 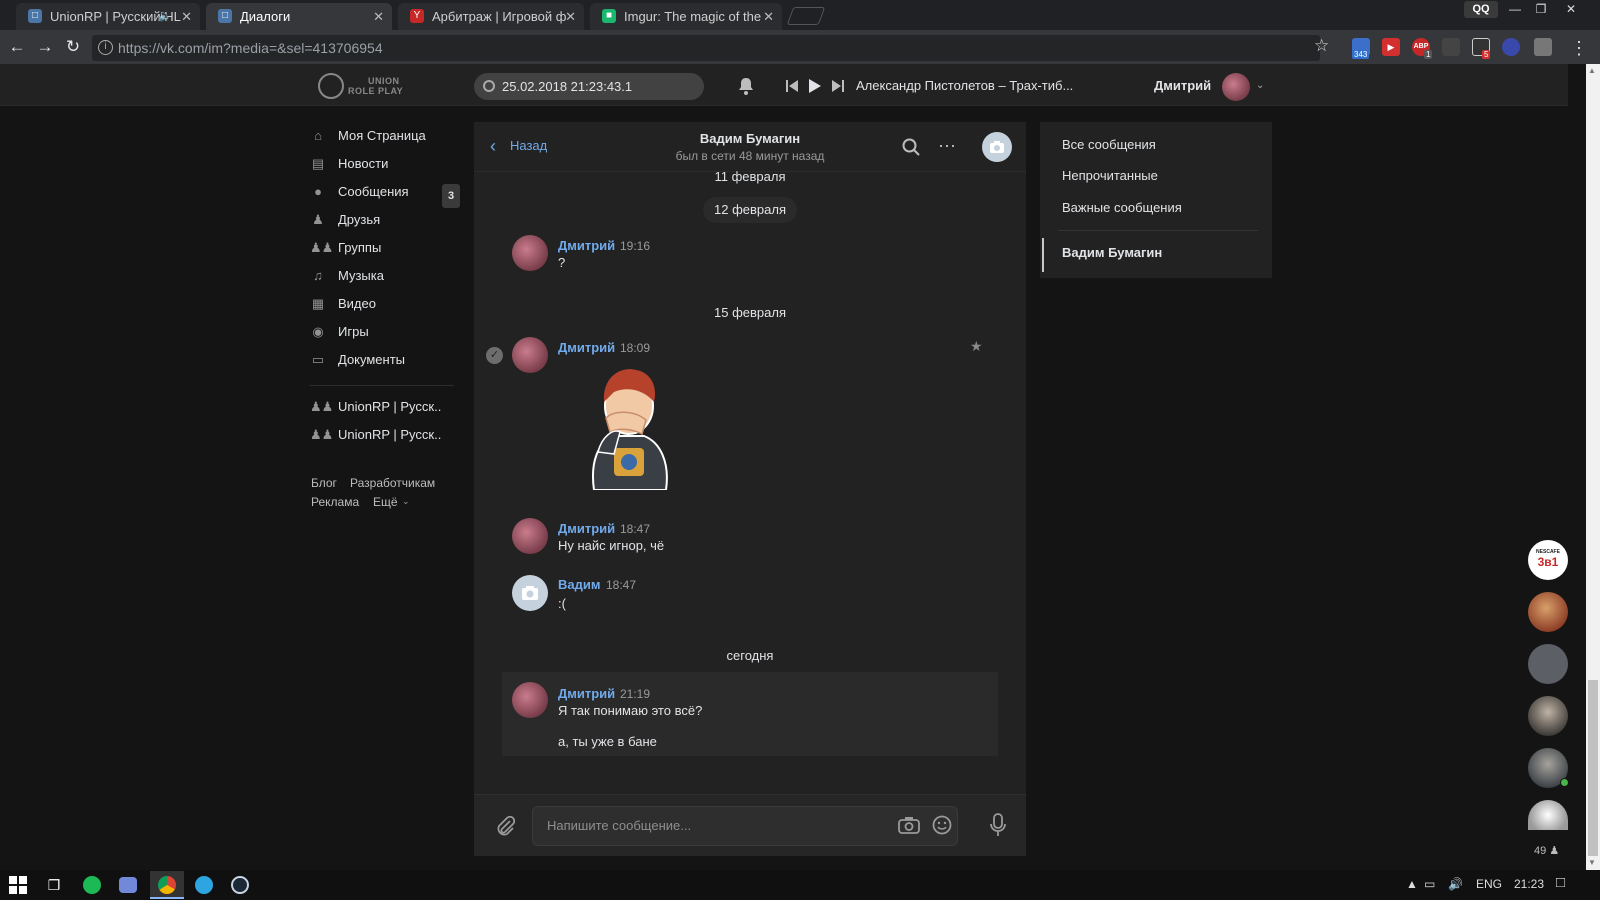 What do you see at coordinates (505, 826) in the screenshot?
I see `attach-paperclip-icon` at bounding box center [505, 826].